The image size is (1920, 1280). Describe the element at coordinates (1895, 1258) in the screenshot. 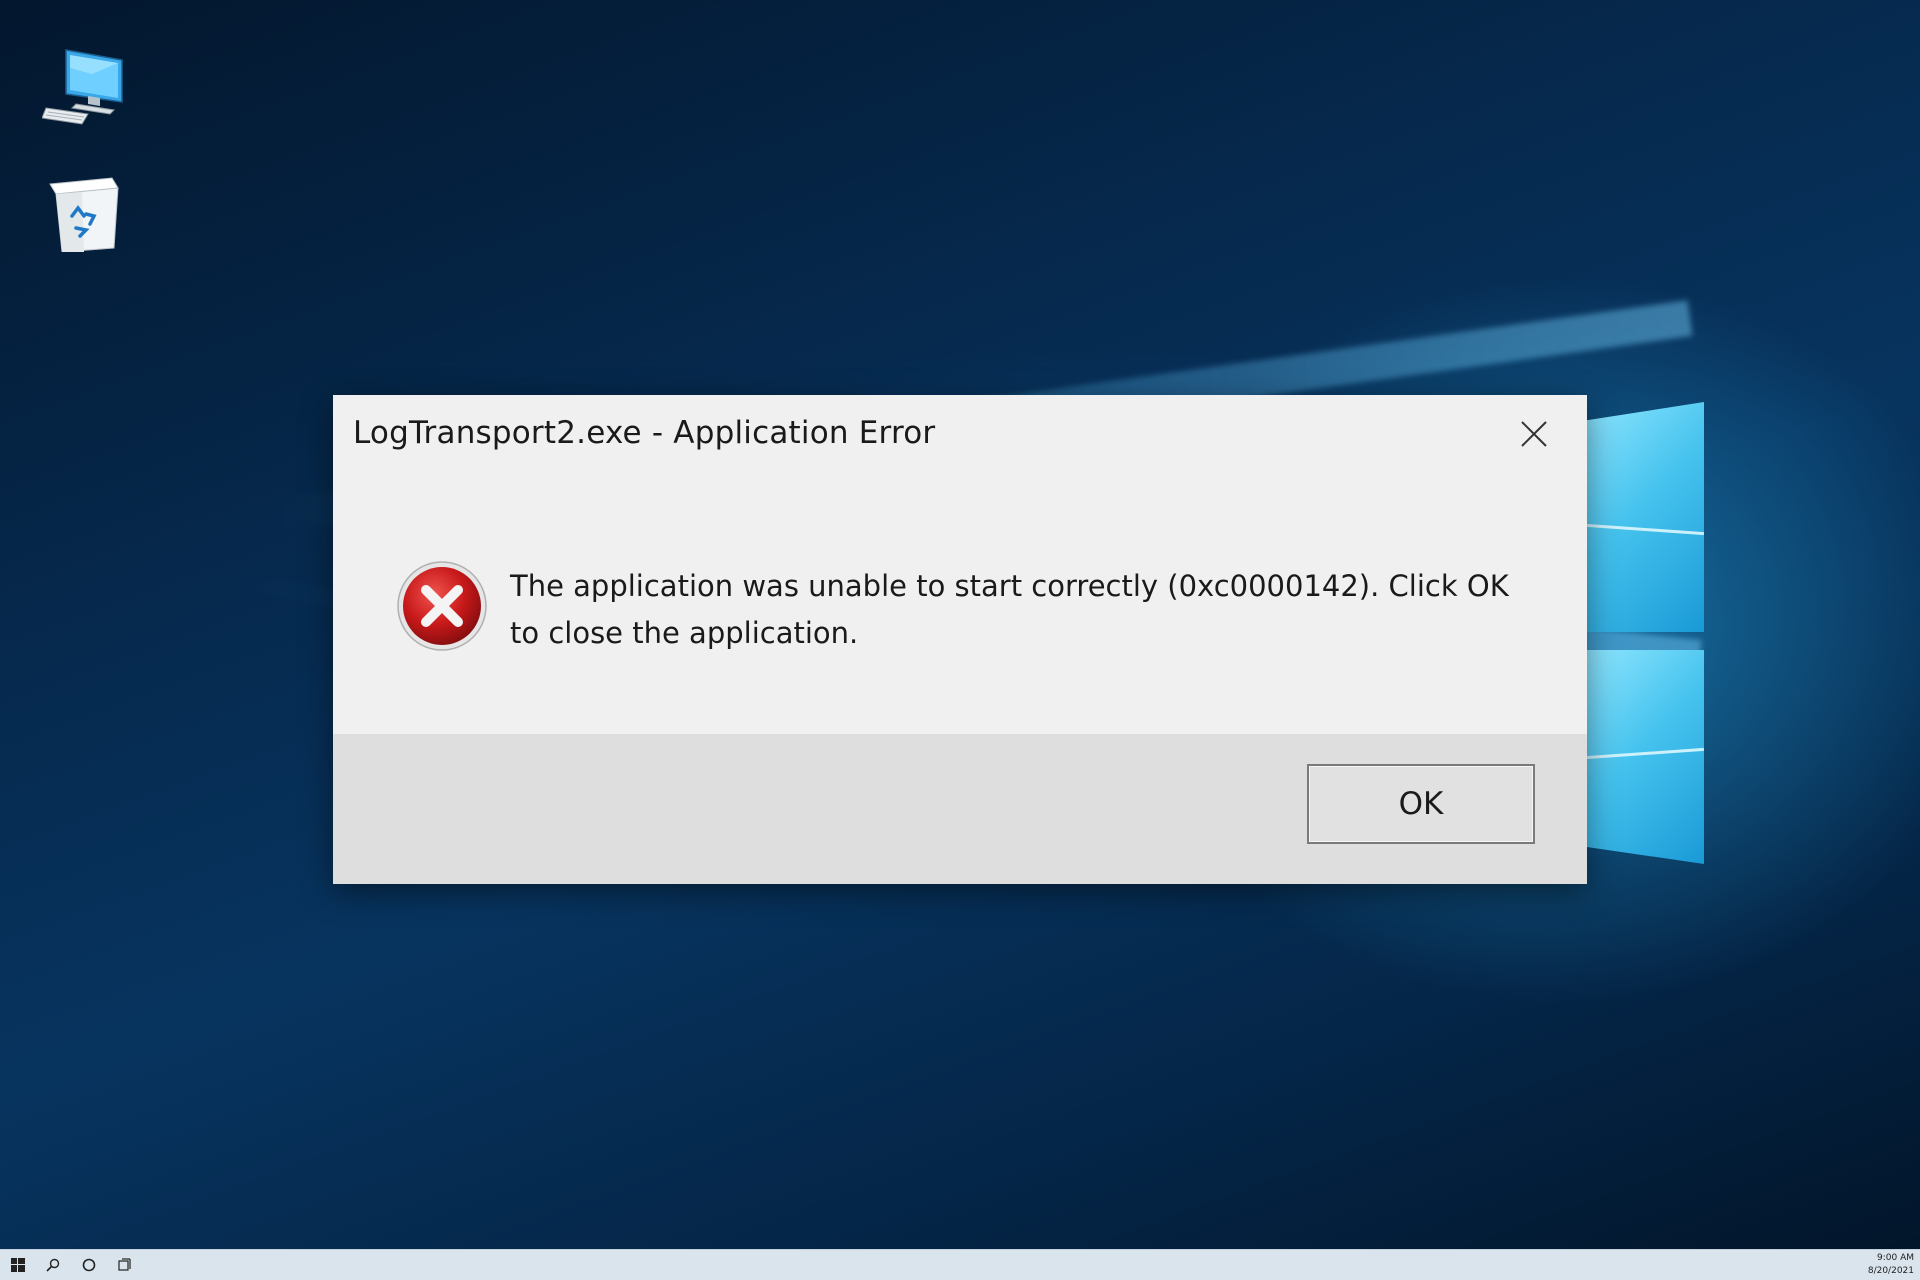

I see `clock-time: 9:00 AM` at that location.